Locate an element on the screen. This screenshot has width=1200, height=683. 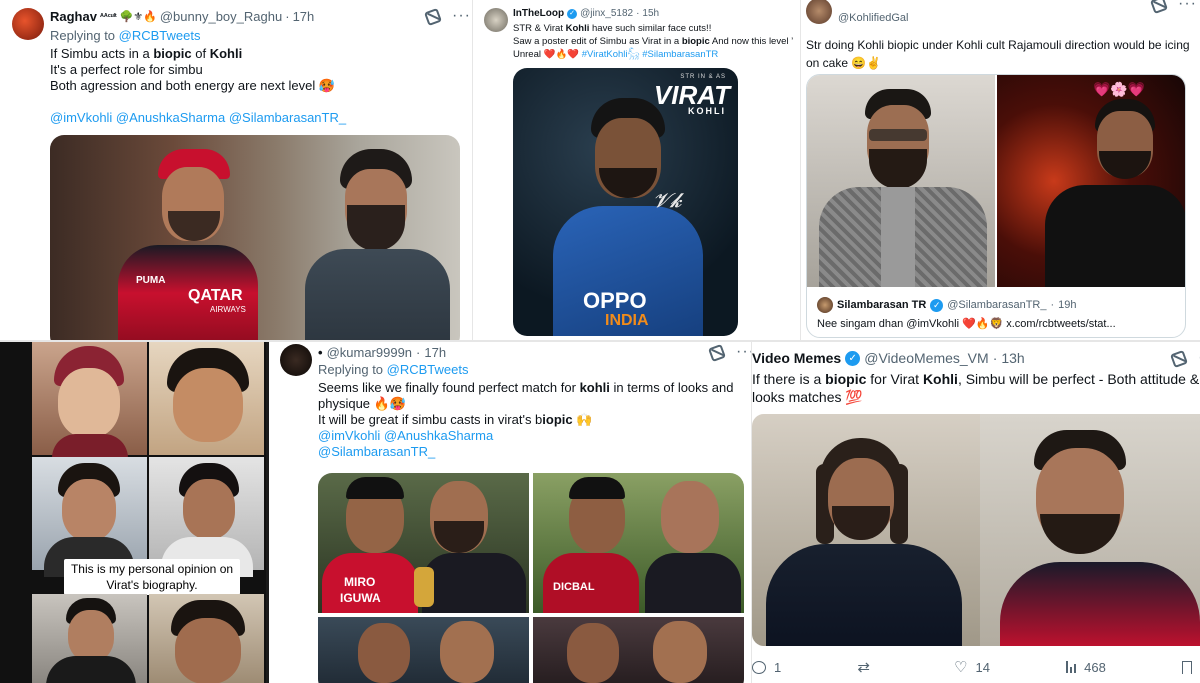
quote-display-name: Silambarasan TR is located at coordinates (881, 305).